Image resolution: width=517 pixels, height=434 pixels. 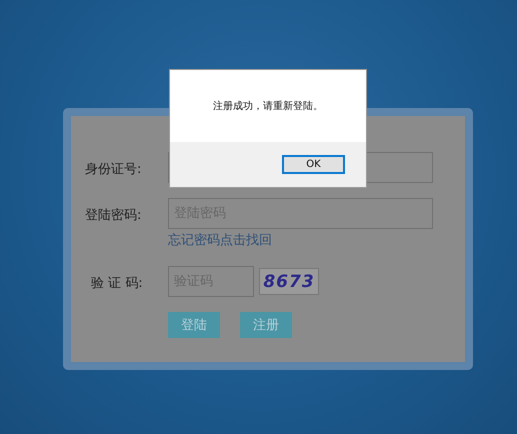 I want to click on captcha-image: 8673, so click(x=289, y=281).